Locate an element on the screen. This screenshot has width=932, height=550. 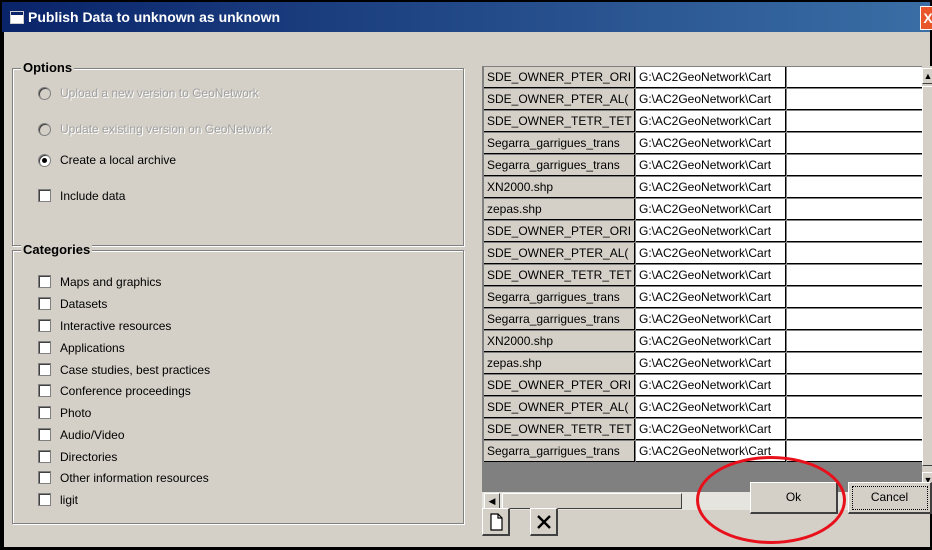
scroll-up-icon: ▲ is located at coordinates (927, 76).